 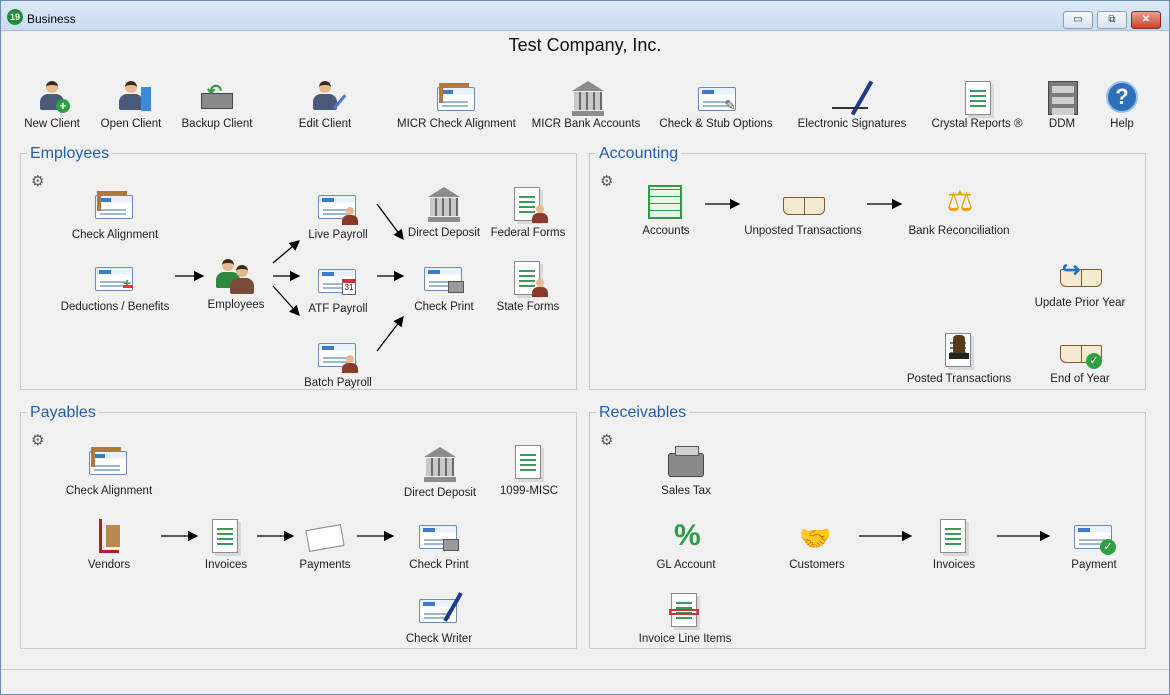 I want to click on payments: Payments, so click(x=325, y=544).